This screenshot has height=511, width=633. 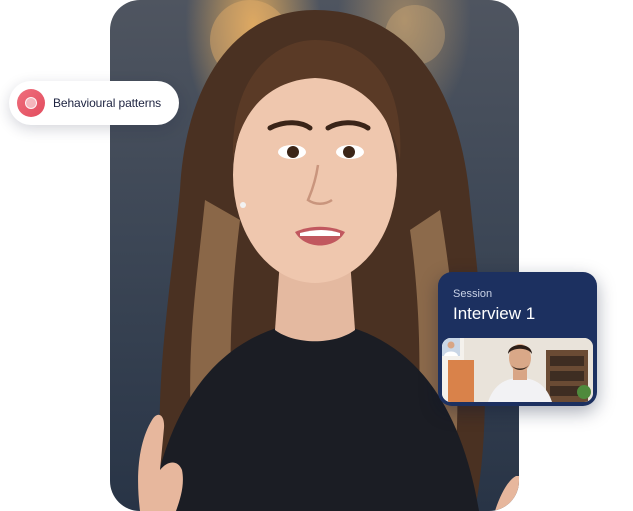 I want to click on session-kicker: Session, so click(x=473, y=294).